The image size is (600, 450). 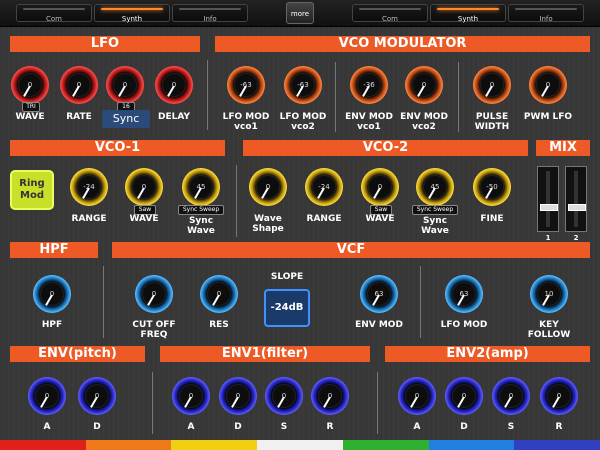 I want to click on lfo-delay-knob: 0, so click(x=174, y=85).